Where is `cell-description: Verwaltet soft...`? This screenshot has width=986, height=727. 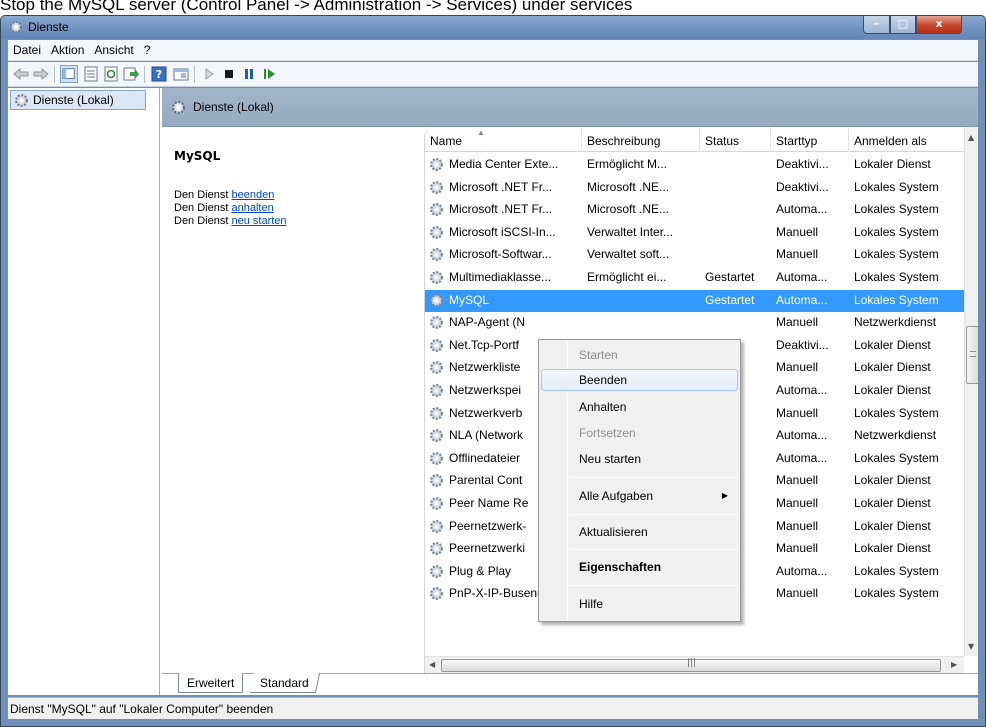 cell-description: Verwaltet soft... is located at coordinates (628, 254).